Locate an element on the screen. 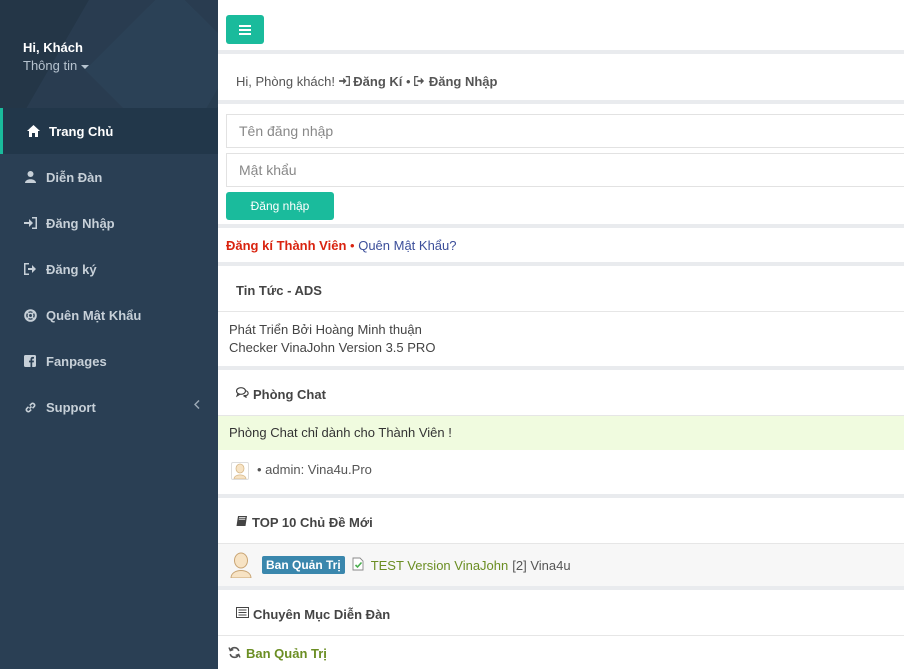  welcome-bar: Hi, Phòng khách! Đăng Kí • Đăng Nhập is located at coordinates (561, 77).